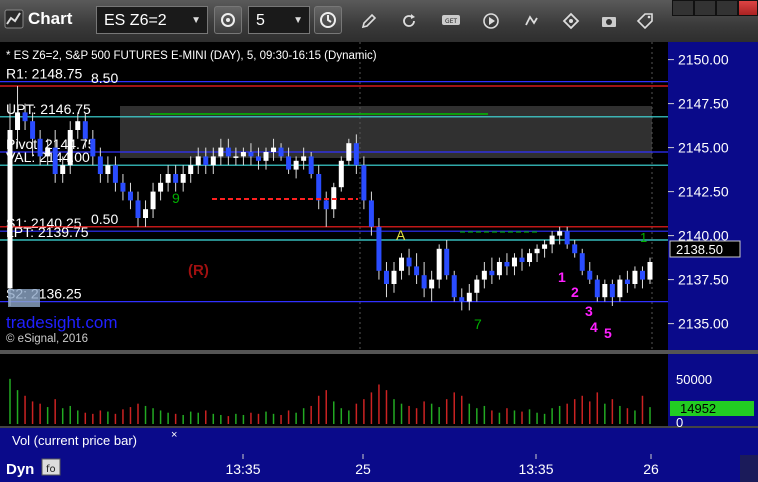  What do you see at coordinates (174, 435) in the screenshot?
I see `close-study-icon: ×` at bounding box center [174, 435].